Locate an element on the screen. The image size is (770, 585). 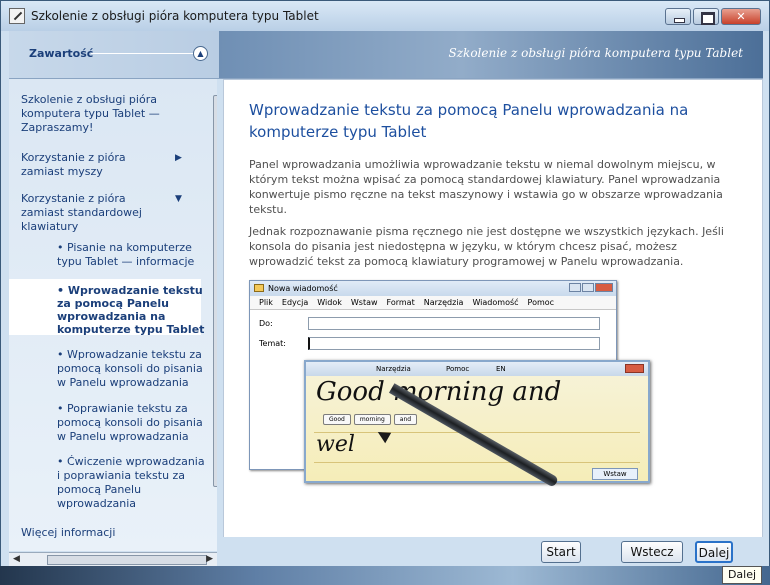
more-info-link: Więcej informacji is located at coordinates (68, 532).